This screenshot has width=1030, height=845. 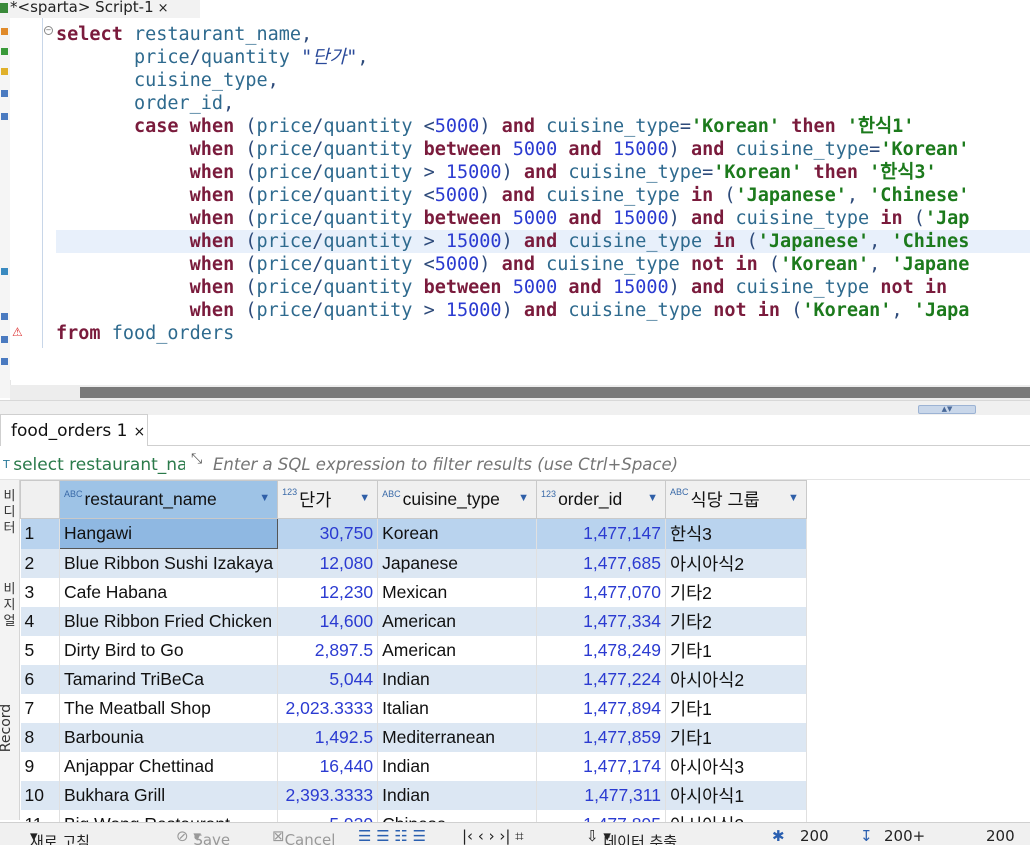 What do you see at coordinates (457, 708) in the screenshot?
I see `table-cell: Italian` at bounding box center [457, 708].